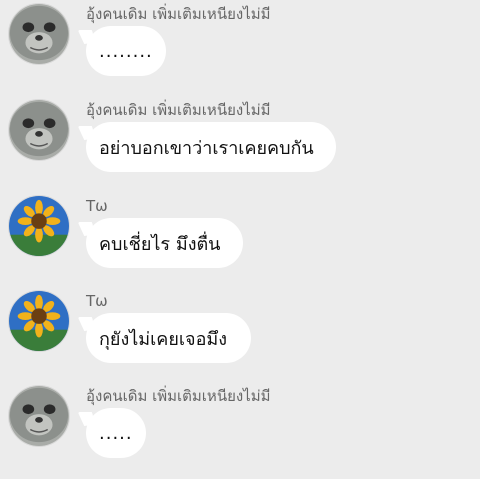 This screenshot has height=479, width=480. I want to click on message-text: กุยังไม่เคยเจอมึง, so click(163, 339).